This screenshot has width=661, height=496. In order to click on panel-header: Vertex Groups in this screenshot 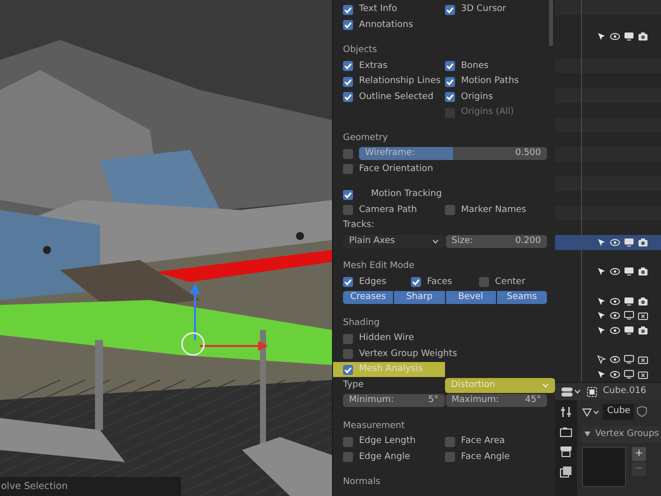, I will do `click(621, 434)`.